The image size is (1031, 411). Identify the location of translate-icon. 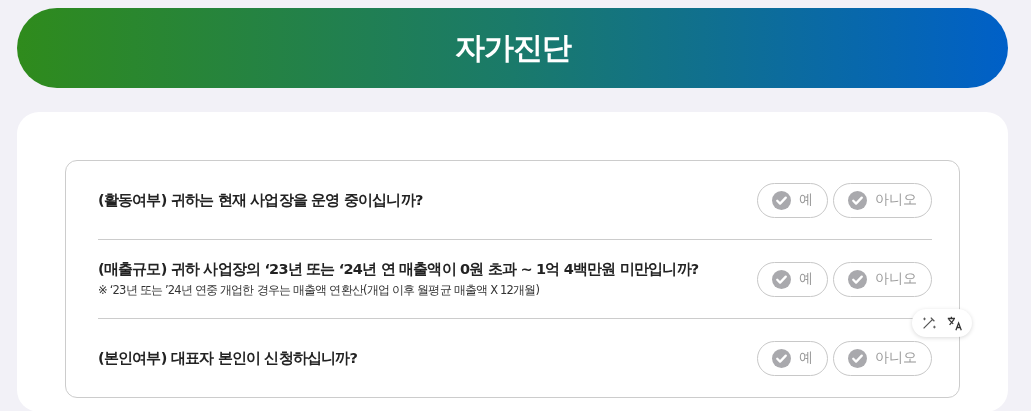
(955, 323).